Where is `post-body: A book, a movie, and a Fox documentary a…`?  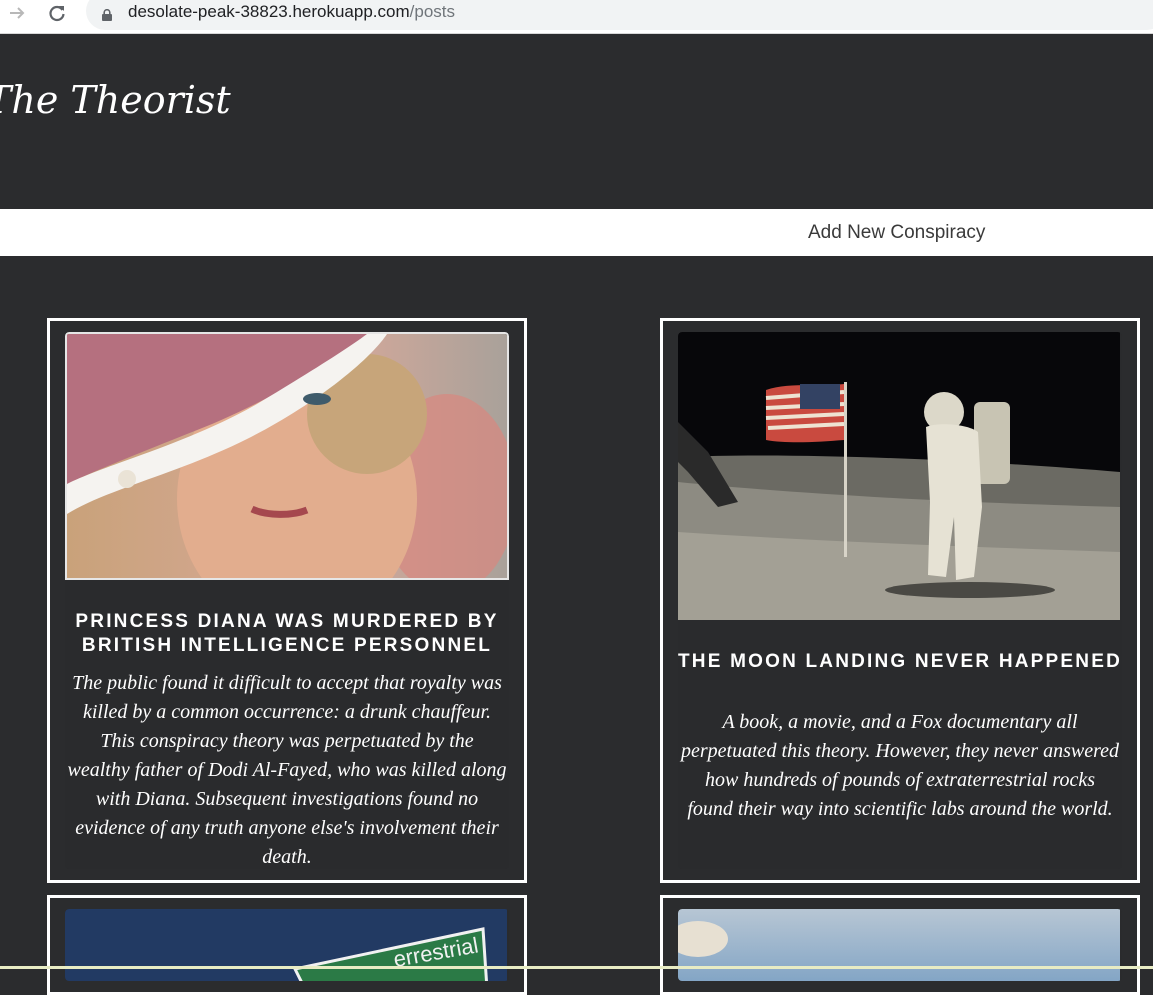 post-body: A book, a movie, and a Fox documentary a… is located at coordinates (900, 765).